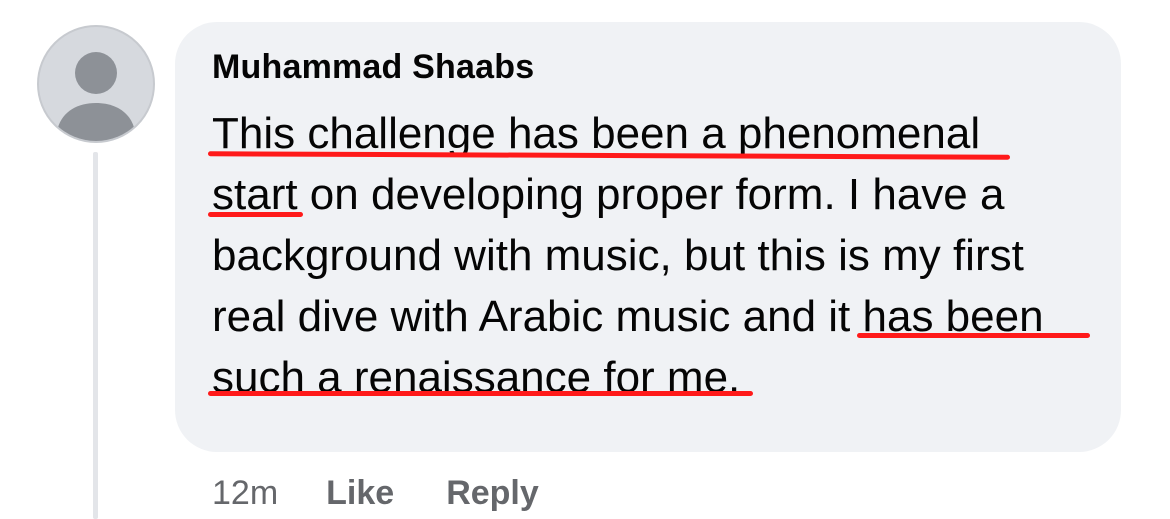 The image size is (1170, 519). What do you see at coordinates (596, 133) in the screenshot?
I see `highlighted-phrase-1: This challenge has been a phenomenal` at bounding box center [596, 133].